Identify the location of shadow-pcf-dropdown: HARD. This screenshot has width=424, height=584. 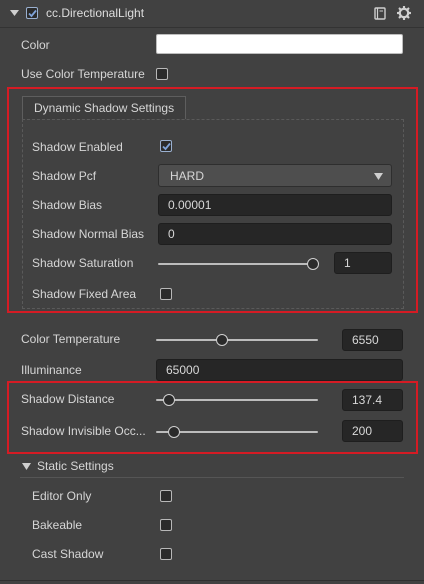
(275, 175).